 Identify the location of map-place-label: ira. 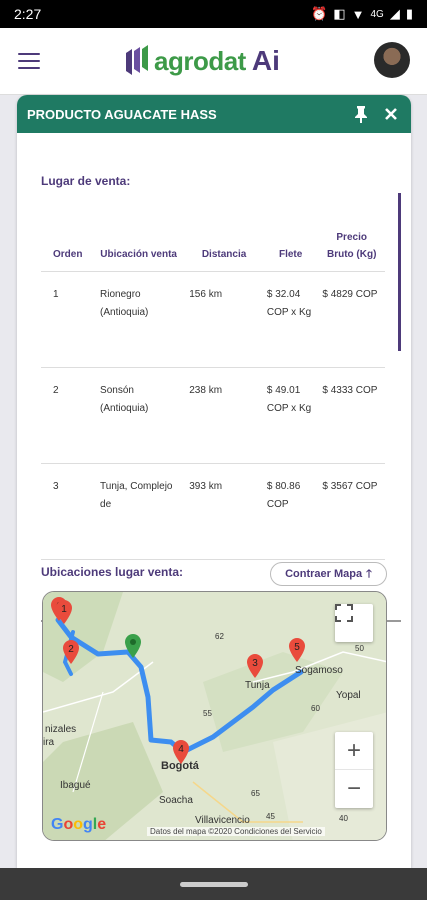
(49, 742).